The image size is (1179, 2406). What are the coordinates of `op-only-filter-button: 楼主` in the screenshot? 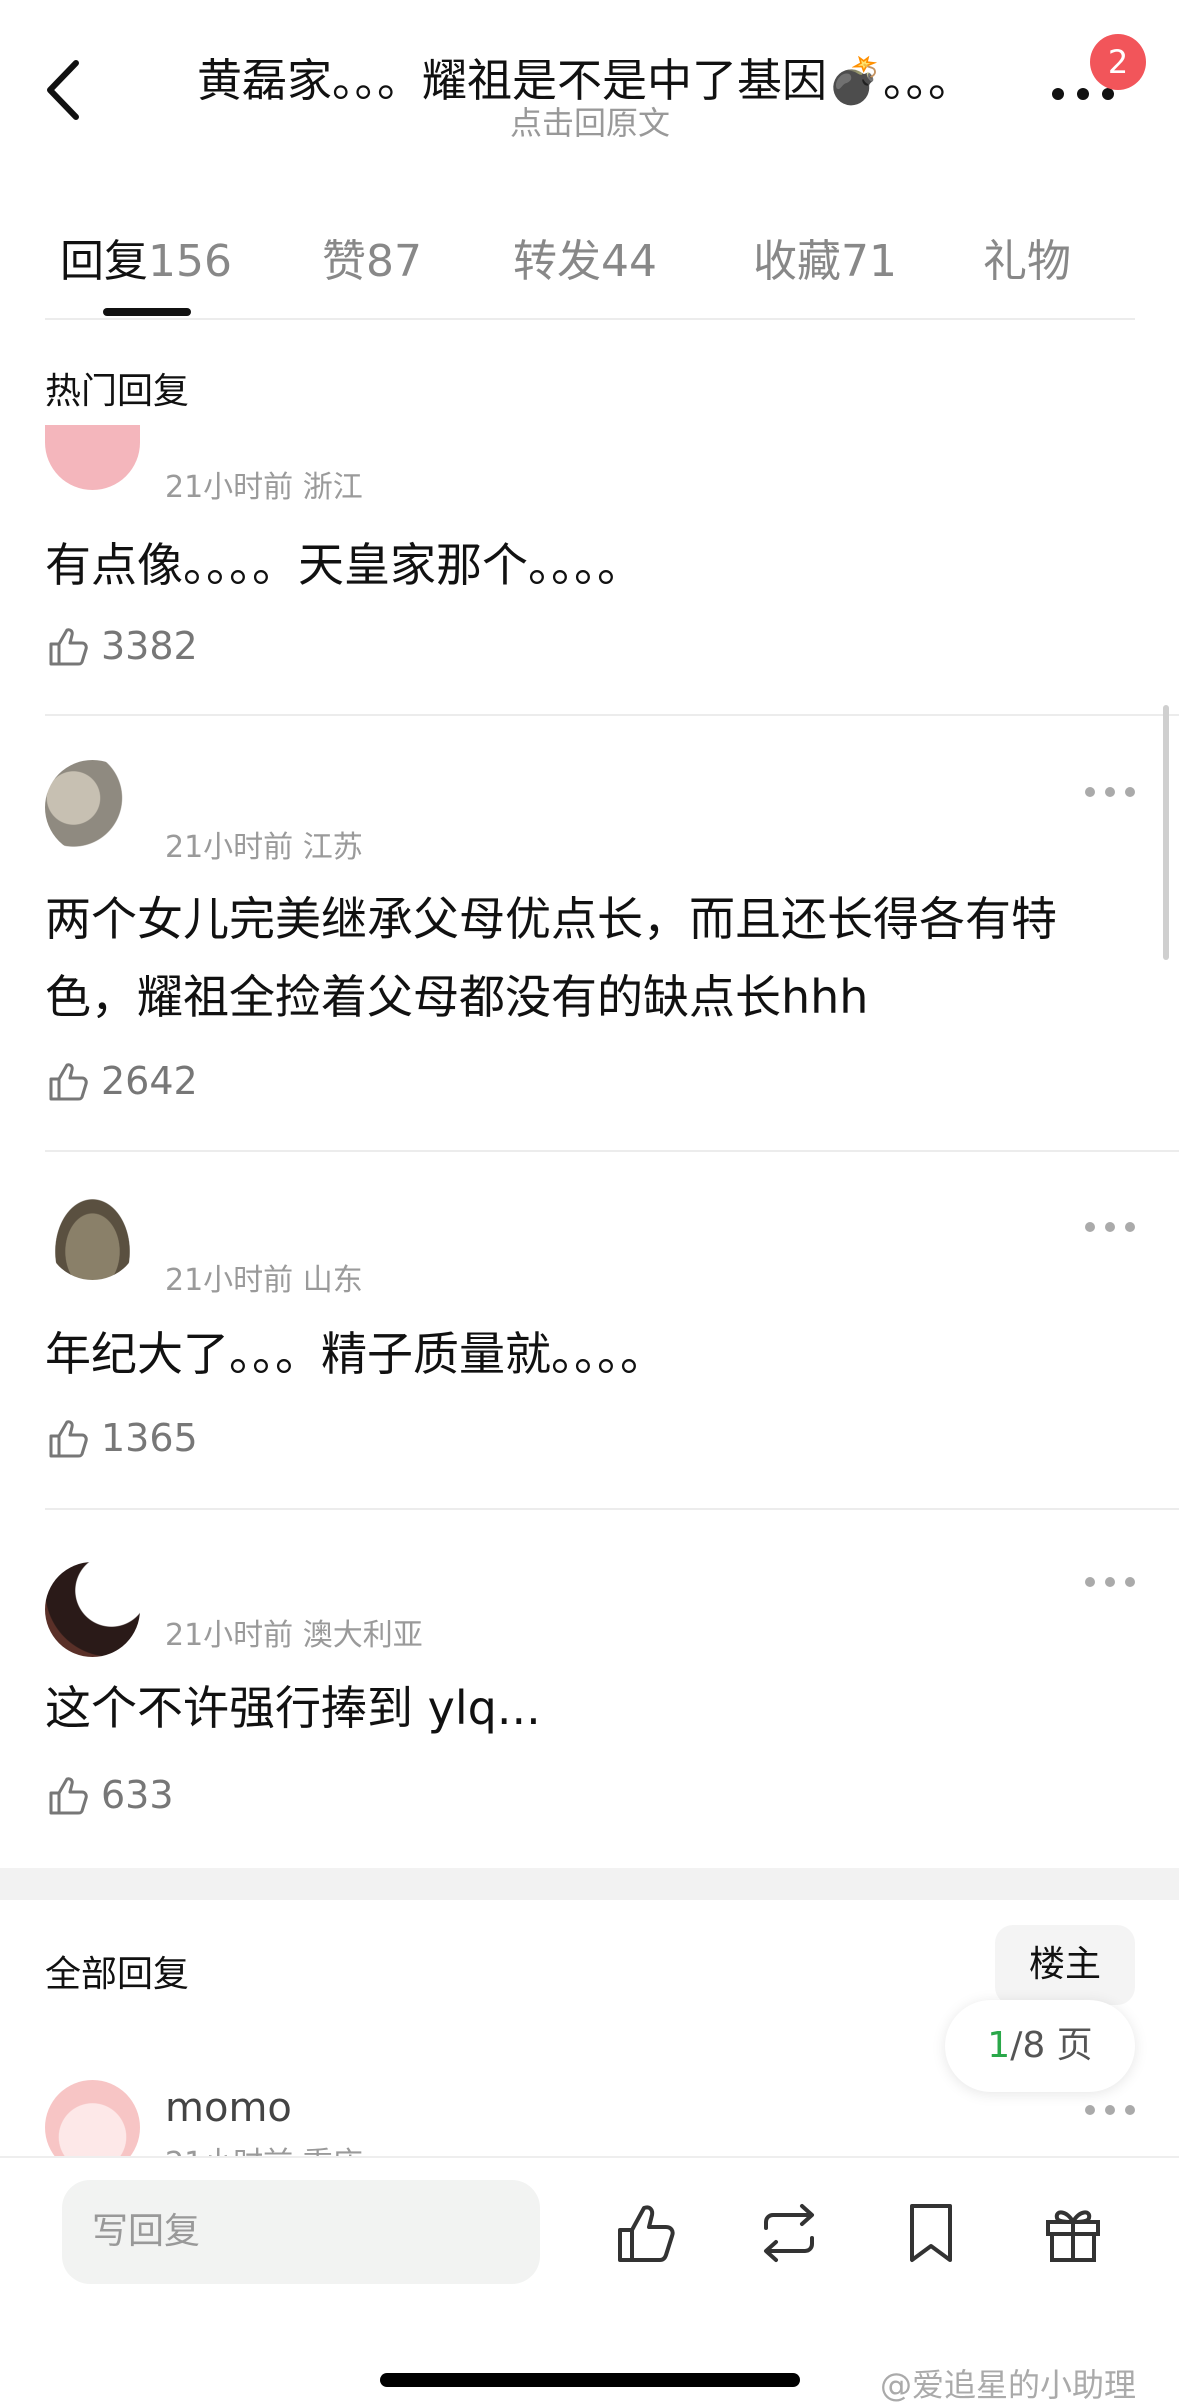 It's located at (1065, 1965).